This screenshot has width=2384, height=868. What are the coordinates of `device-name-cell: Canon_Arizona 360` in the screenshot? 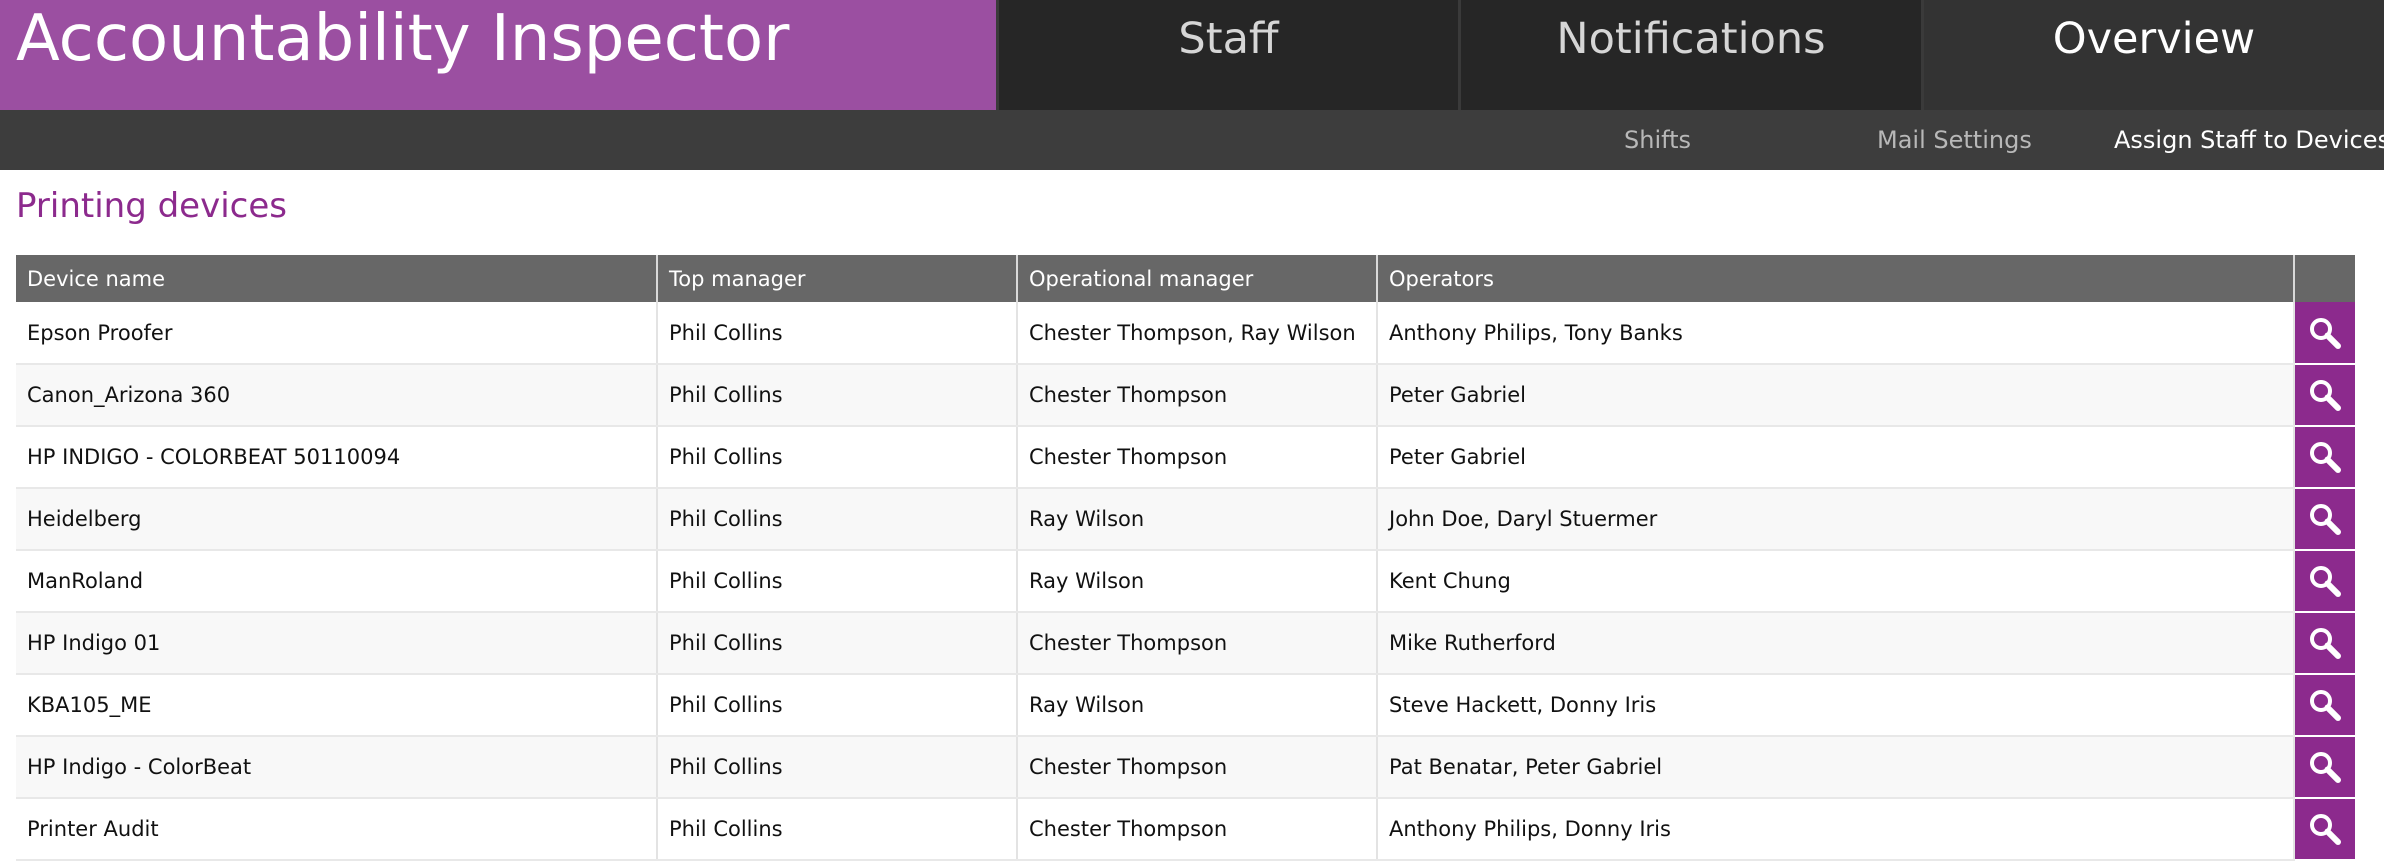 It's located at (337, 395).